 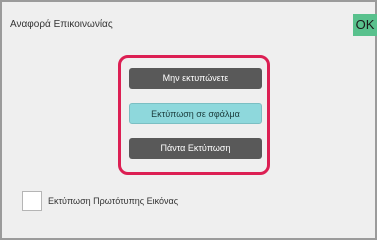 I want to click on print-original-image-row: Εκτύπωση Πρωτότυπης Εικόνας, so click(x=100, y=201).